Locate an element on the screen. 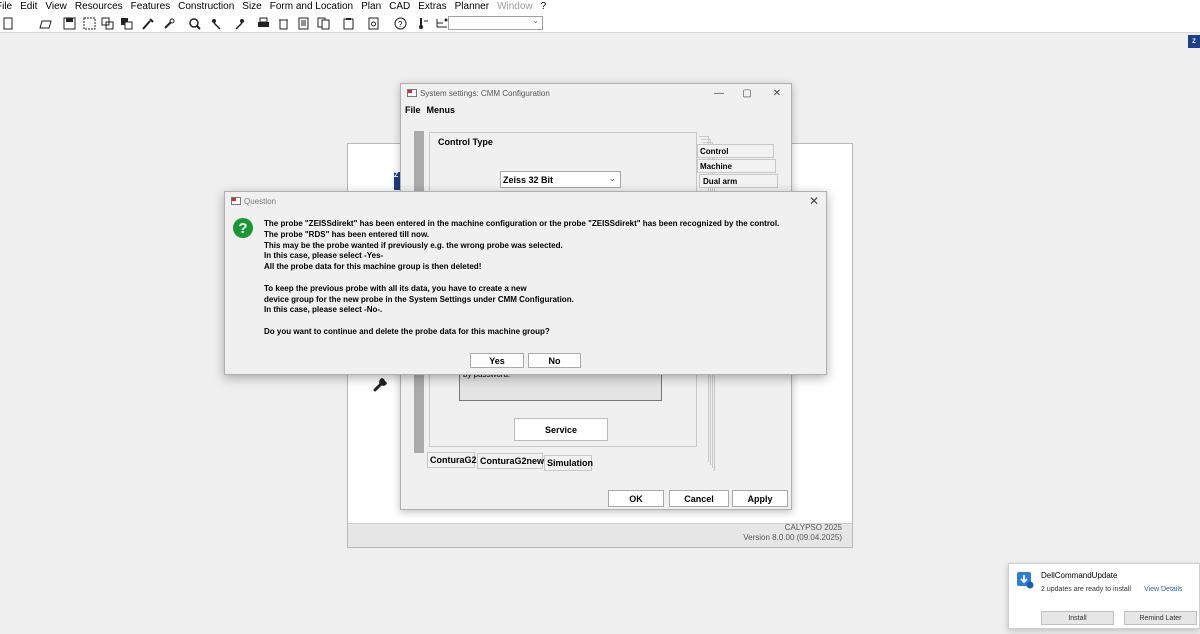  yes-button: Yes is located at coordinates (497, 360).